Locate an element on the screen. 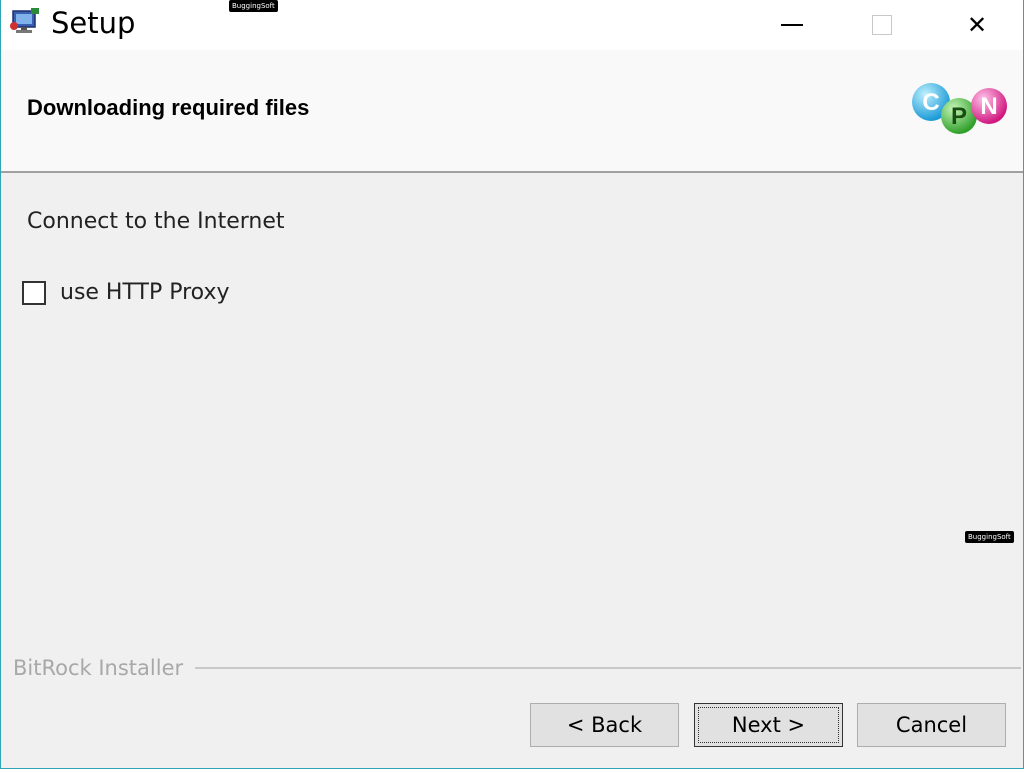 The height and width of the screenshot is (773, 1024). close-button: ✕ is located at coordinates (977, 25).